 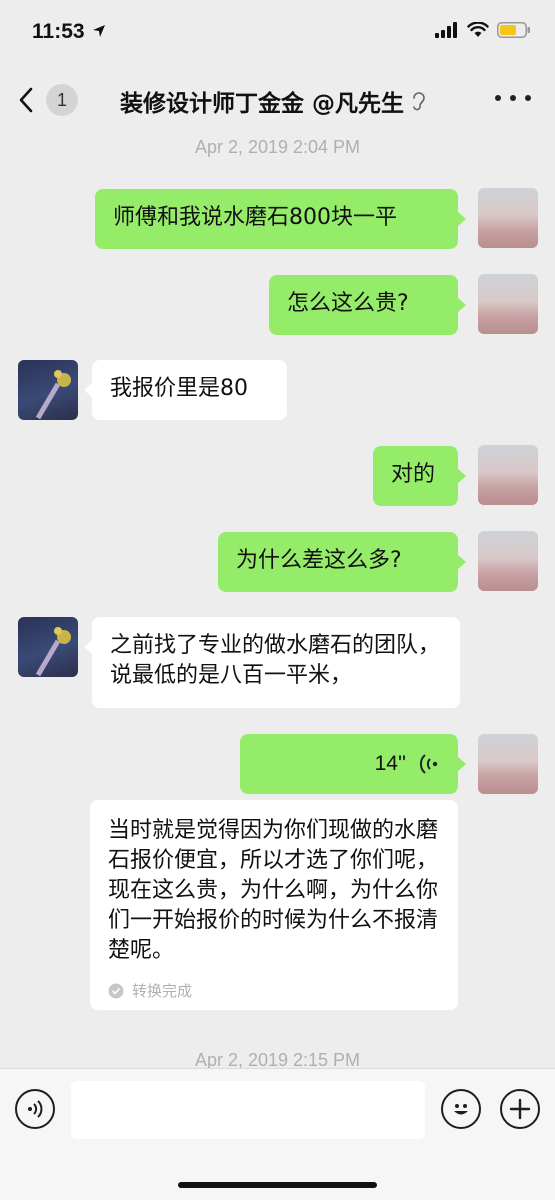 I want to click on message-bubble: 对的, so click(x=419, y=476).